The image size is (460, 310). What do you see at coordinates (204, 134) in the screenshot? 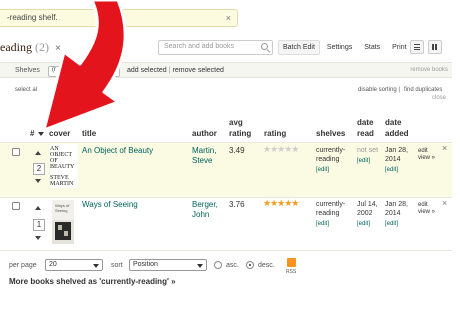
I see `column-header-author: author` at bounding box center [204, 134].